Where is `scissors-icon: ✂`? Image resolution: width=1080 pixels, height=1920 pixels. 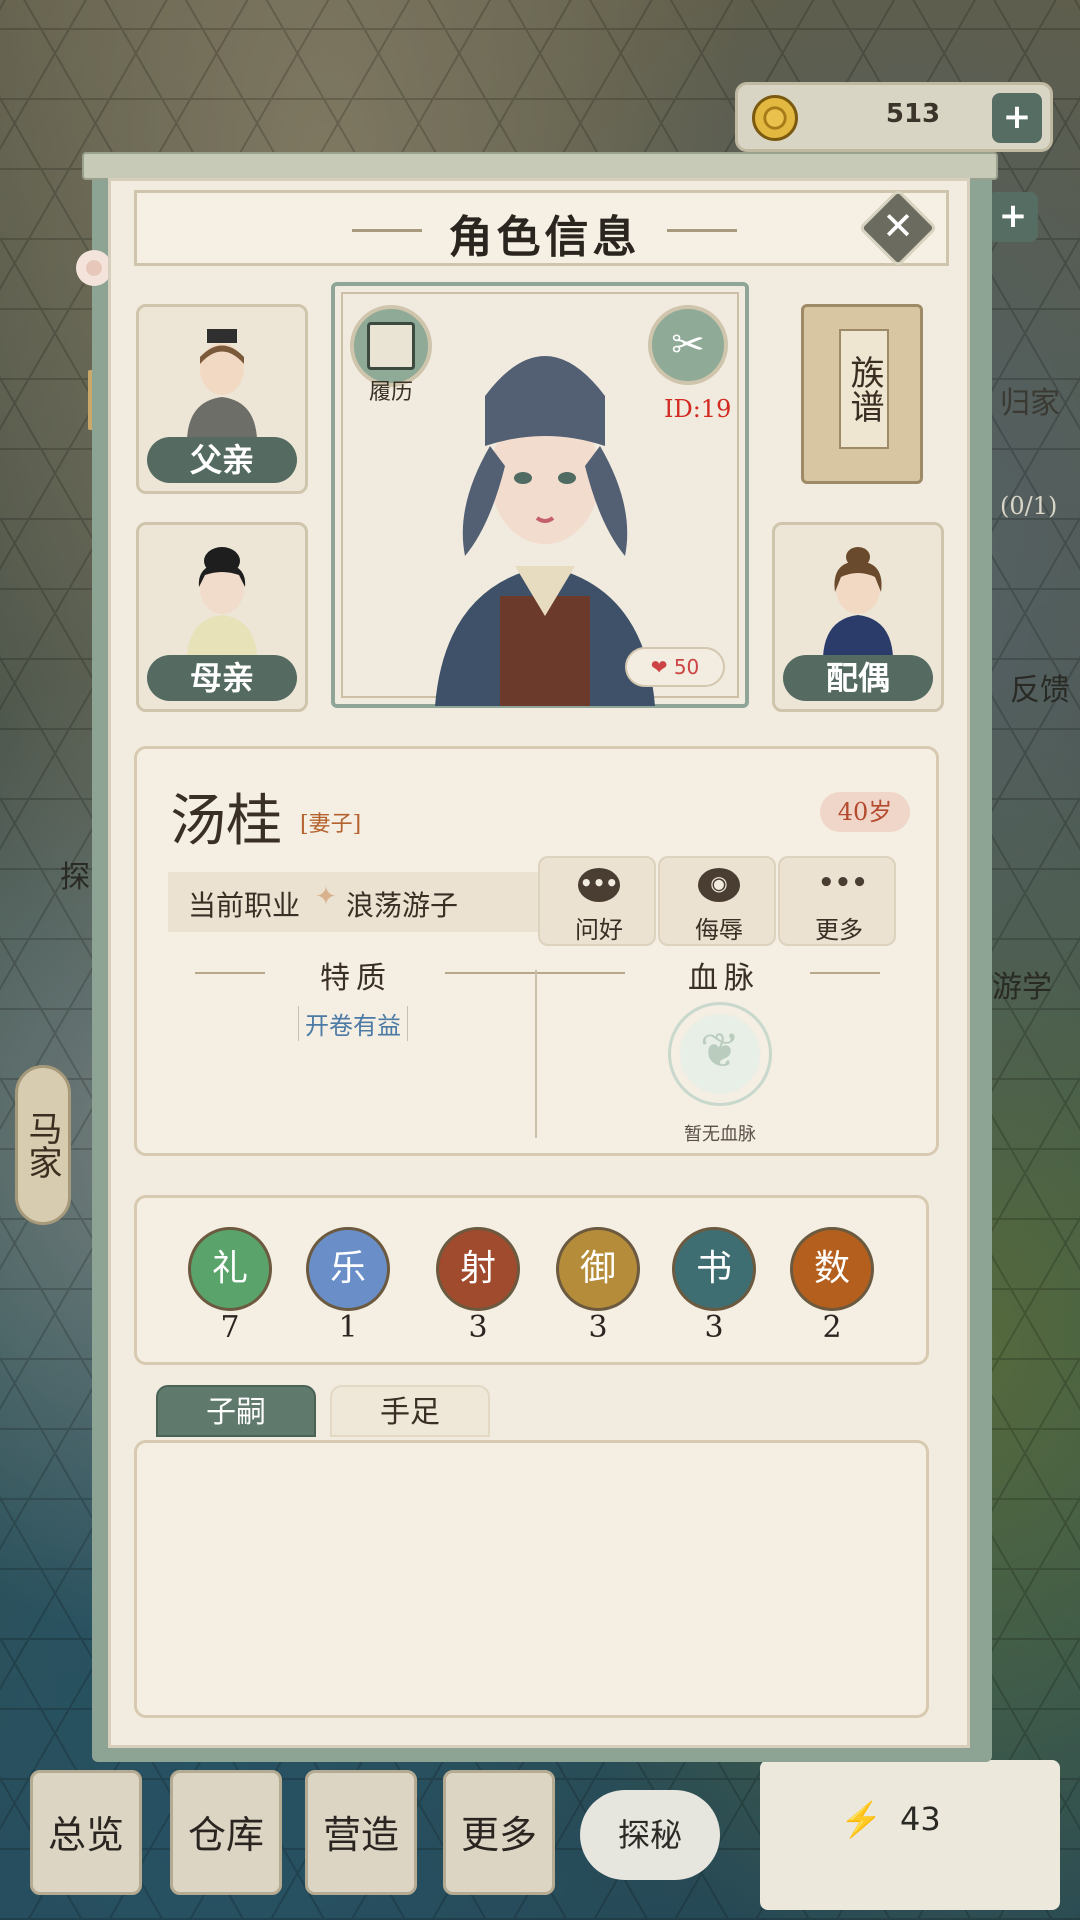
scissors-icon: ✂ is located at coordinates (688, 345).